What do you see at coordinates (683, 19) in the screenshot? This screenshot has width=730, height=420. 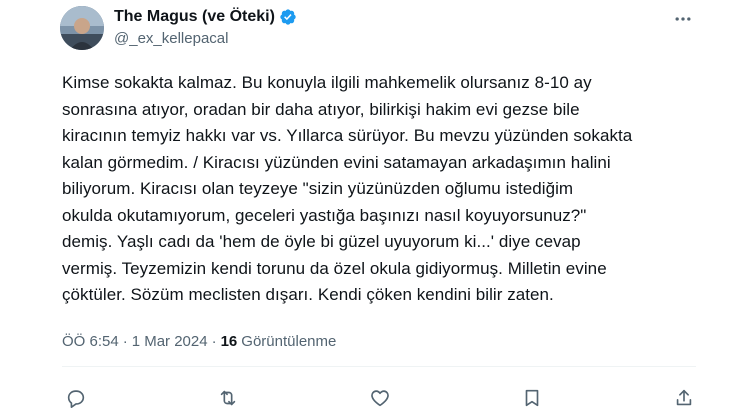 I see `more-icon` at bounding box center [683, 19].